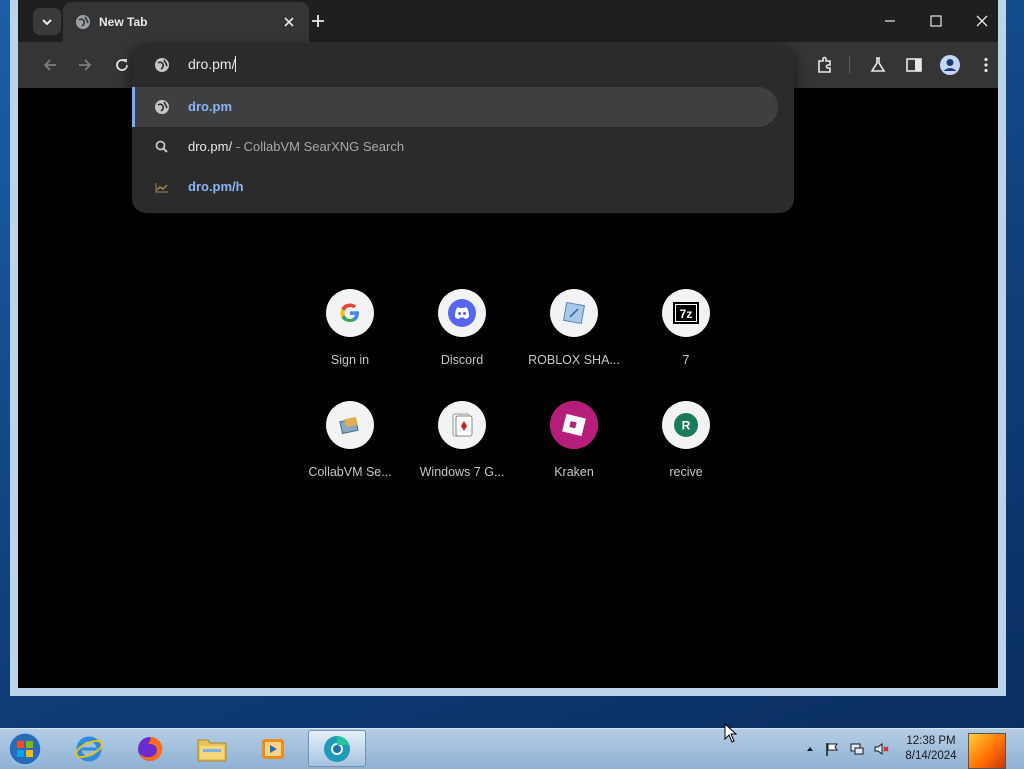 The height and width of the screenshot is (769, 1024). I want to click on tray-expand-button, so click(810, 749).